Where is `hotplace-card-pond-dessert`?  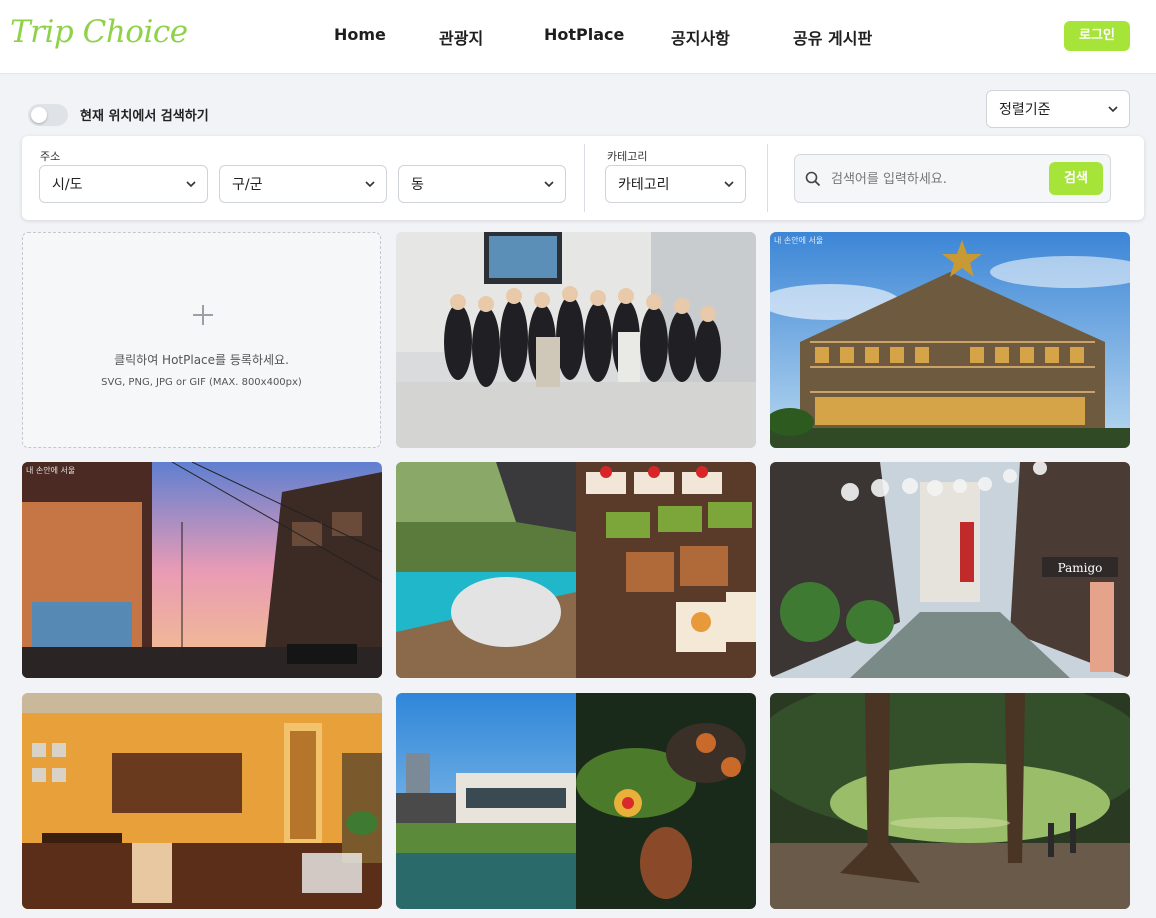 hotplace-card-pond-dessert is located at coordinates (576, 801).